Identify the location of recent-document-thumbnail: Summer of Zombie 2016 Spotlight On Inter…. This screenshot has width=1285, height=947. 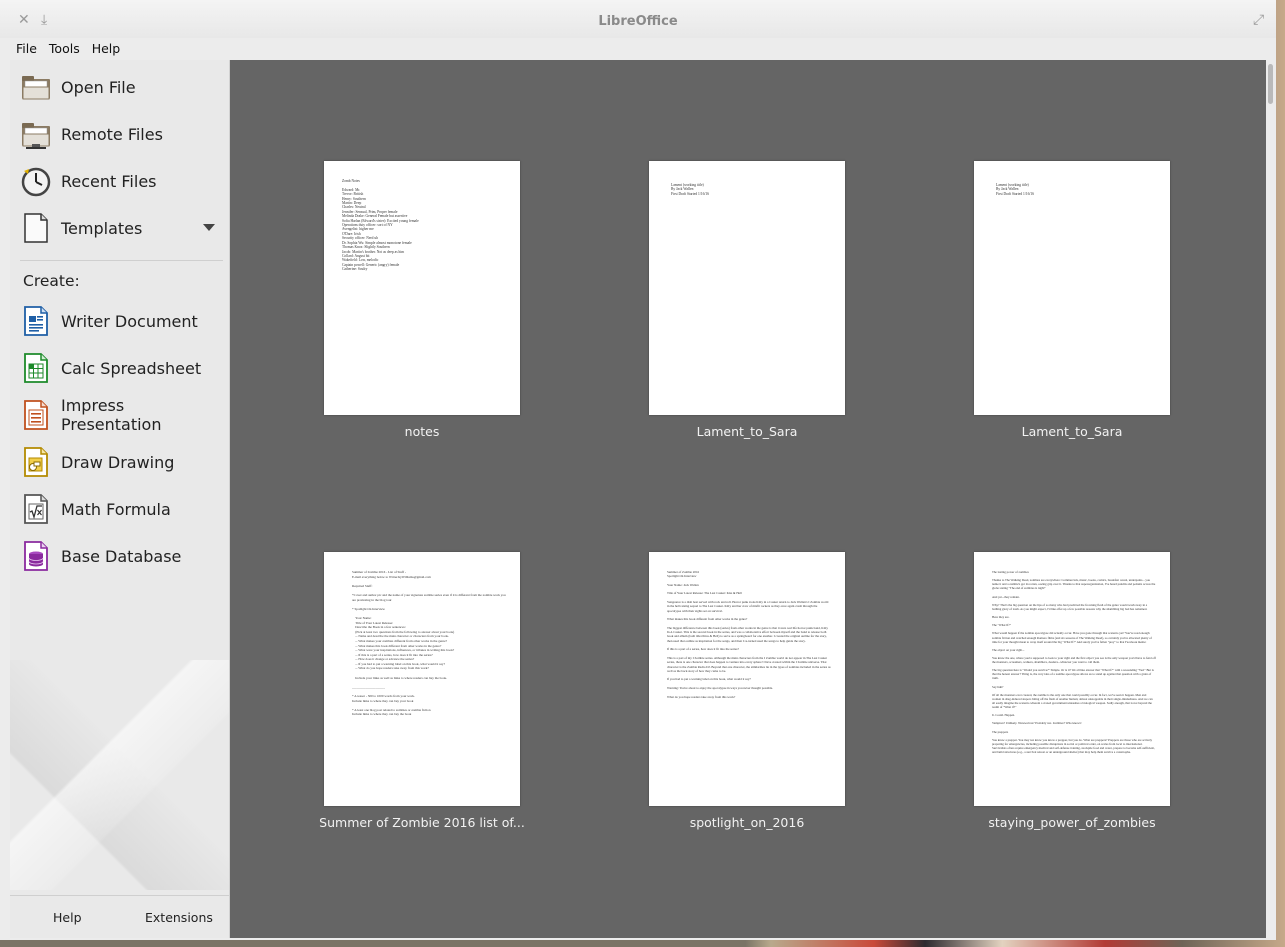
(747, 679).